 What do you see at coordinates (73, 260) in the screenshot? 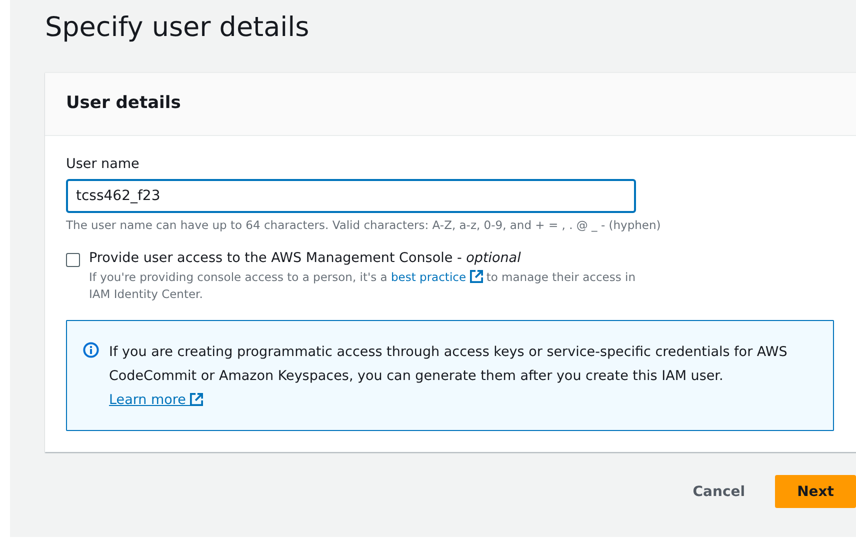
I see `checkbox` at bounding box center [73, 260].